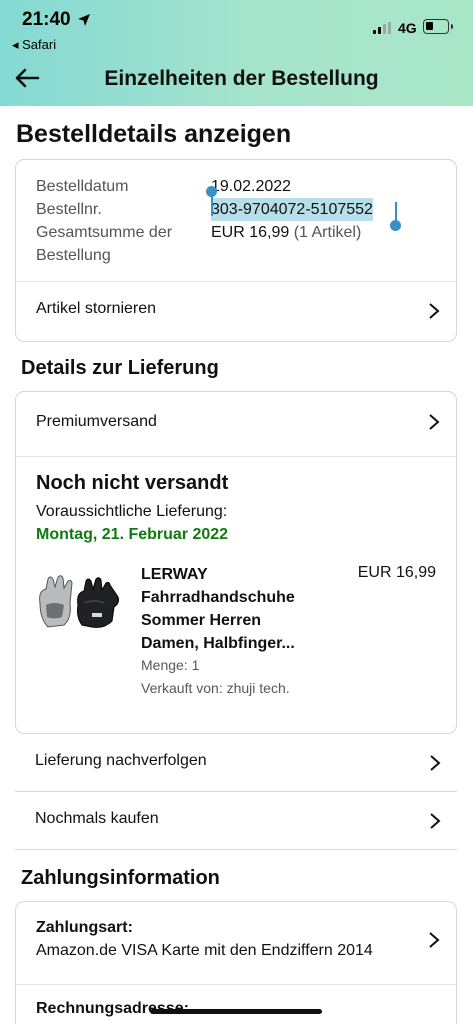 The image size is (473, 1024). I want to click on buy-again-row: Nochmals kaufen, so click(236, 821).